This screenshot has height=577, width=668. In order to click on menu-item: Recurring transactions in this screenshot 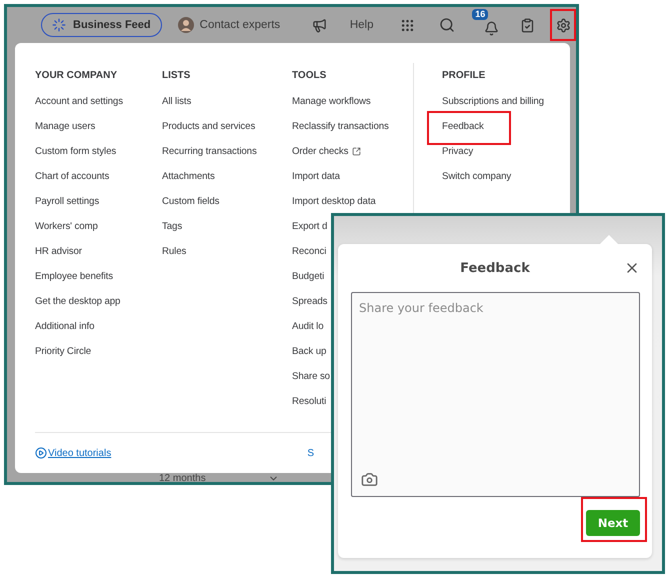, I will do `click(209, 151)`.